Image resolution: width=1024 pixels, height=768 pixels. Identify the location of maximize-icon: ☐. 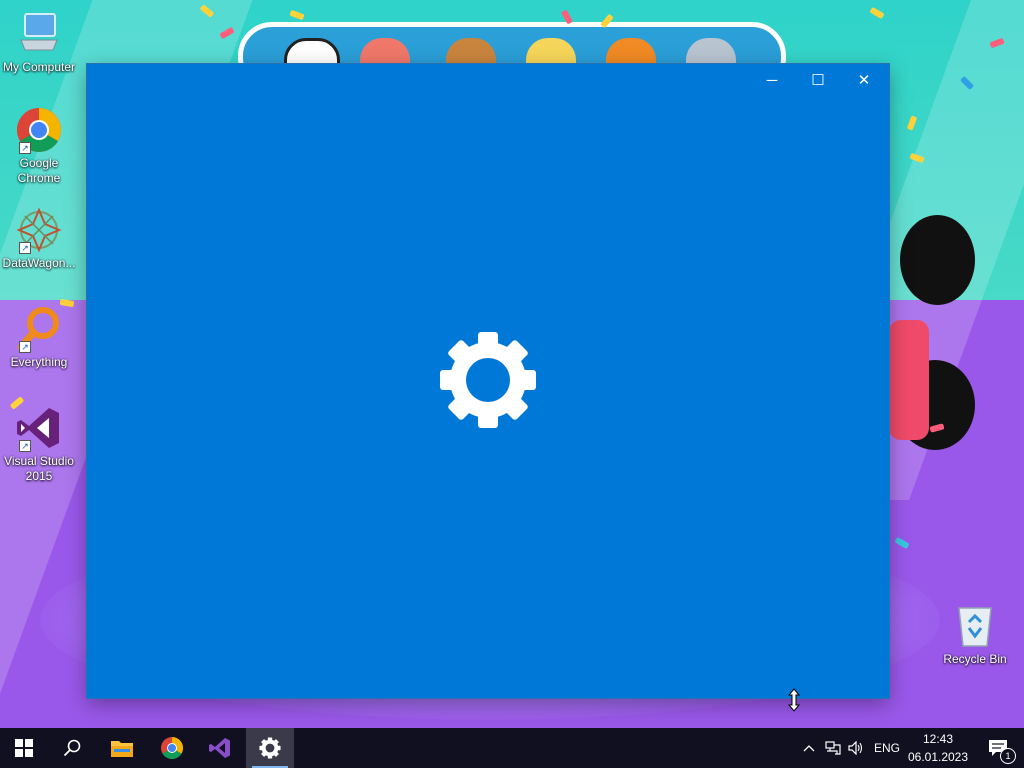
(818, 80).